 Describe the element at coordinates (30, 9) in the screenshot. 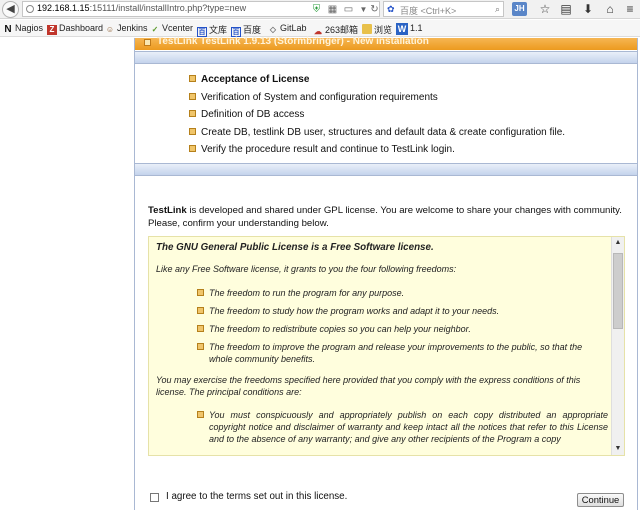

I see `globe-icon` at that location.